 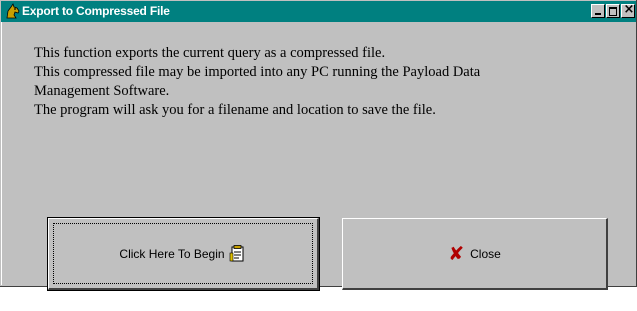 I want to click on title-bar: Export to Compressed File ×, so click(x=318, y=11).